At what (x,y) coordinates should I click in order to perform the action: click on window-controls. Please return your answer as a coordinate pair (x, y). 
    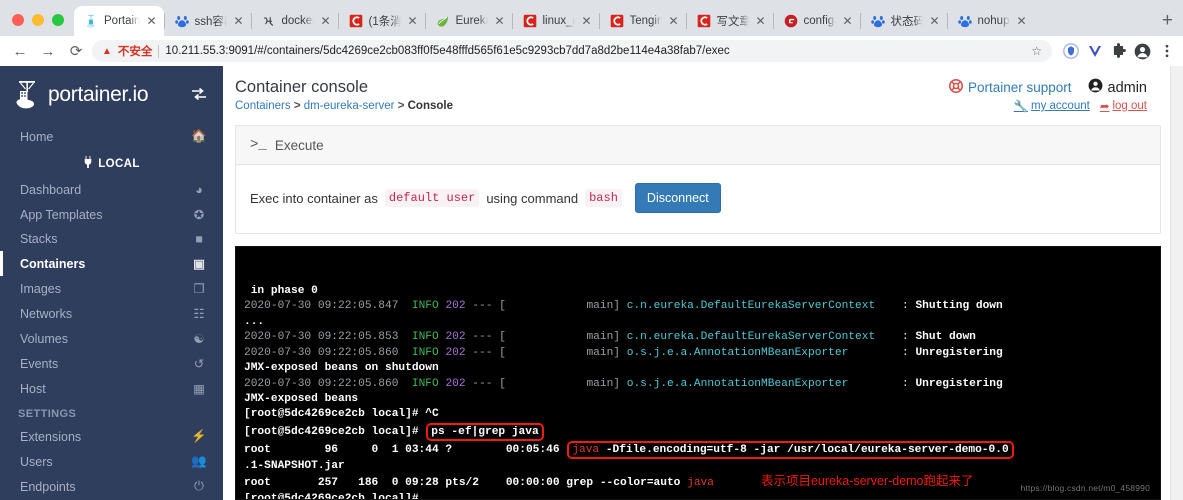
    Looking at the image, I should click on (41, 25).